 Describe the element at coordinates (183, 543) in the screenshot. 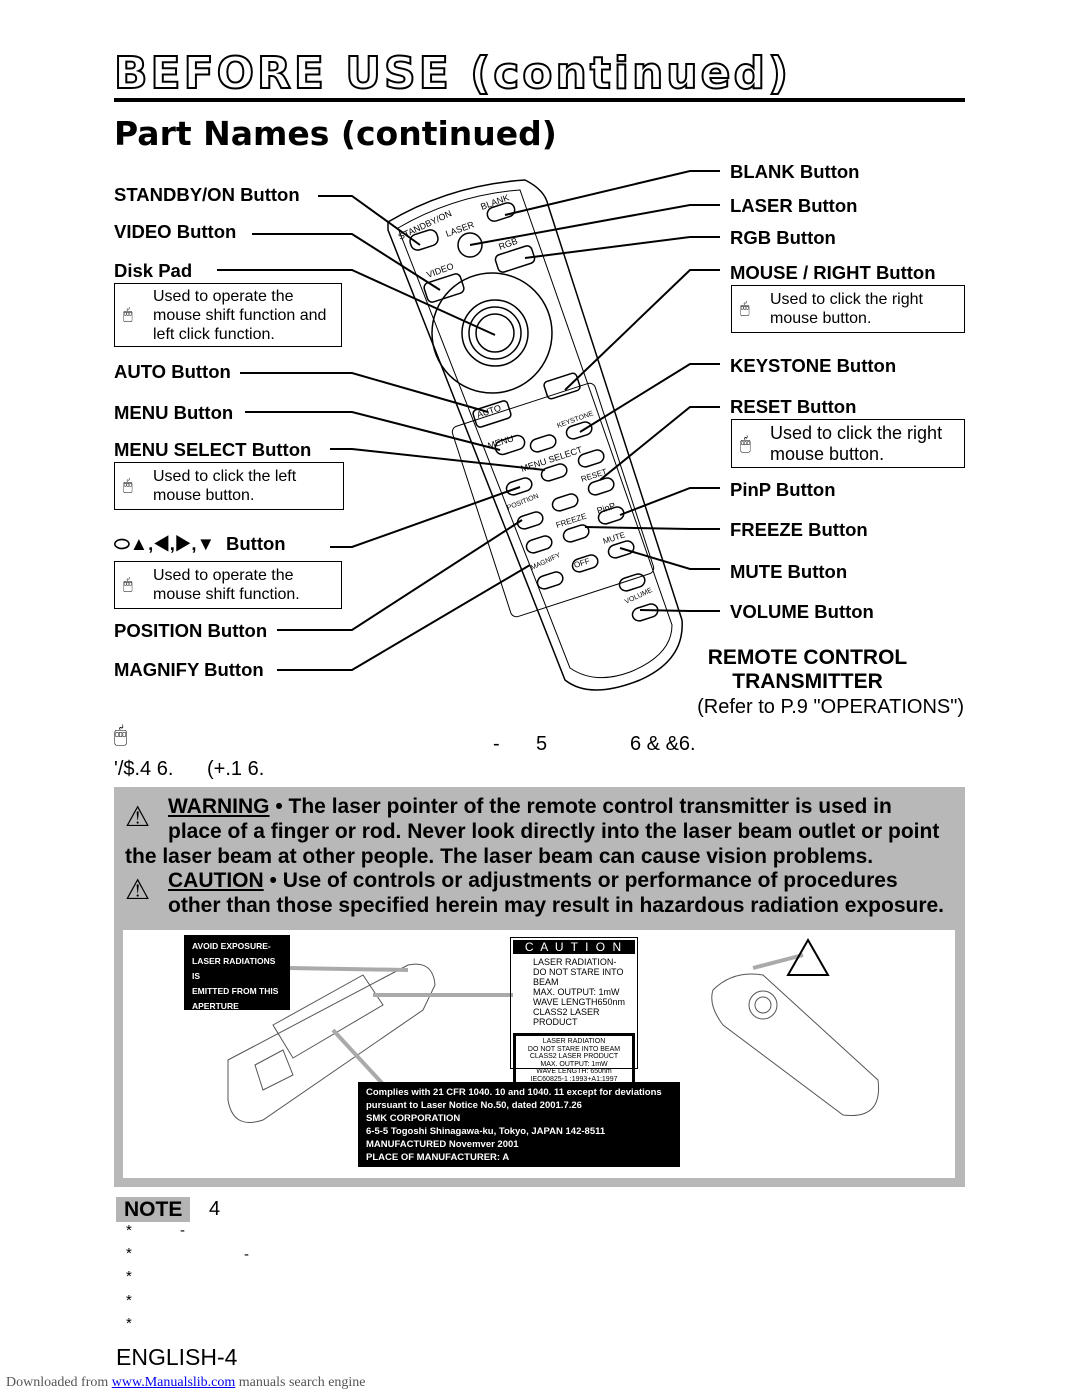

I see `right-arrow-icon: ▶` at that location.